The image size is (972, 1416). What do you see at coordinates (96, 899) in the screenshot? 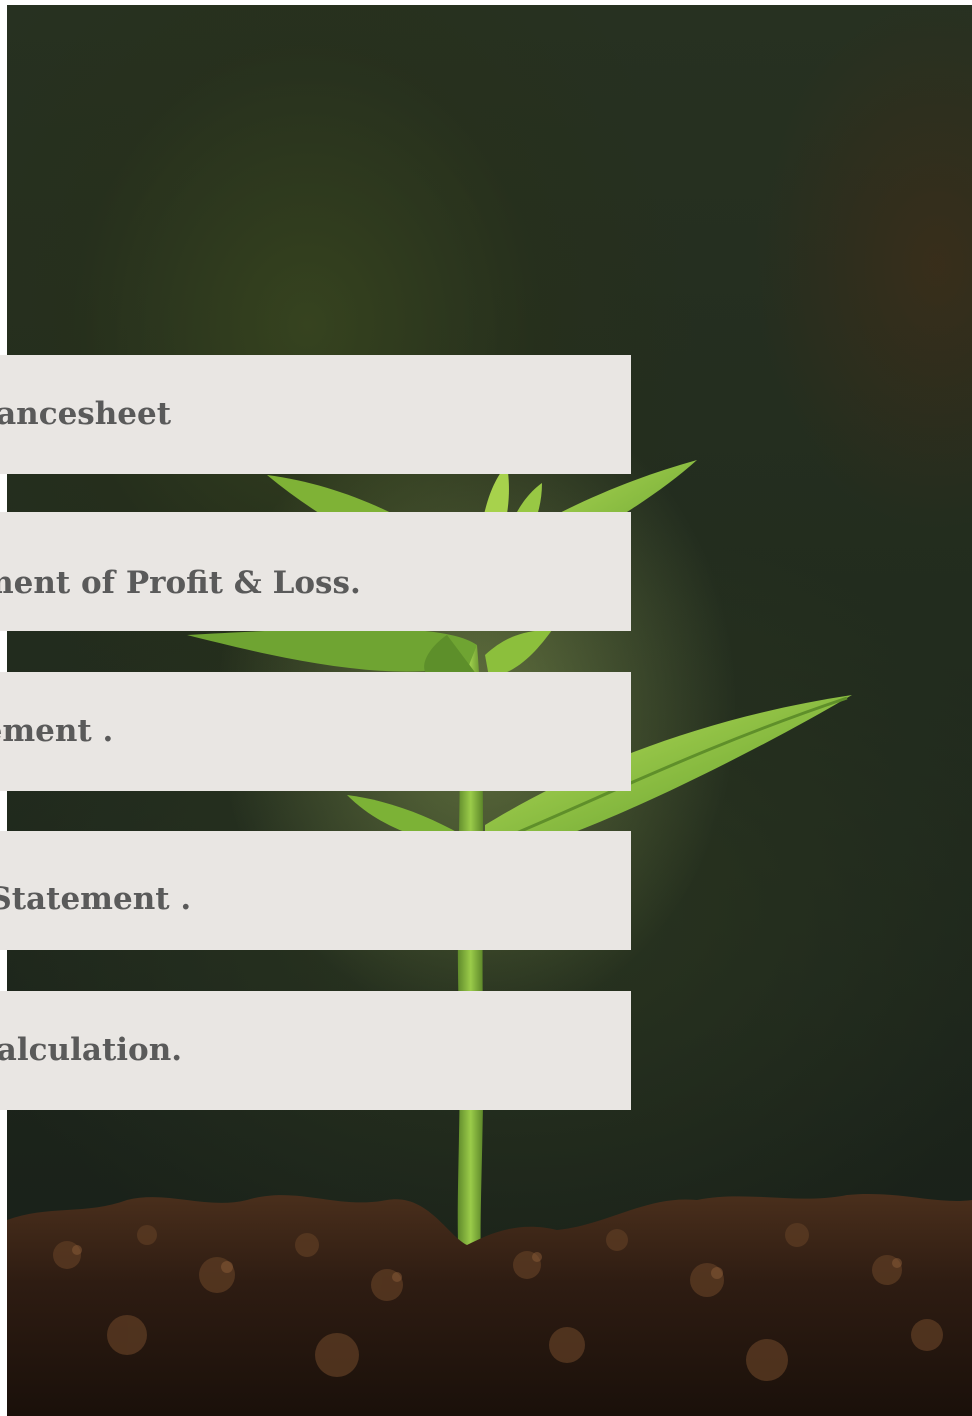
I see `menu-item-label: Notes to Financial Statement .` at bounding box center [96, 899].